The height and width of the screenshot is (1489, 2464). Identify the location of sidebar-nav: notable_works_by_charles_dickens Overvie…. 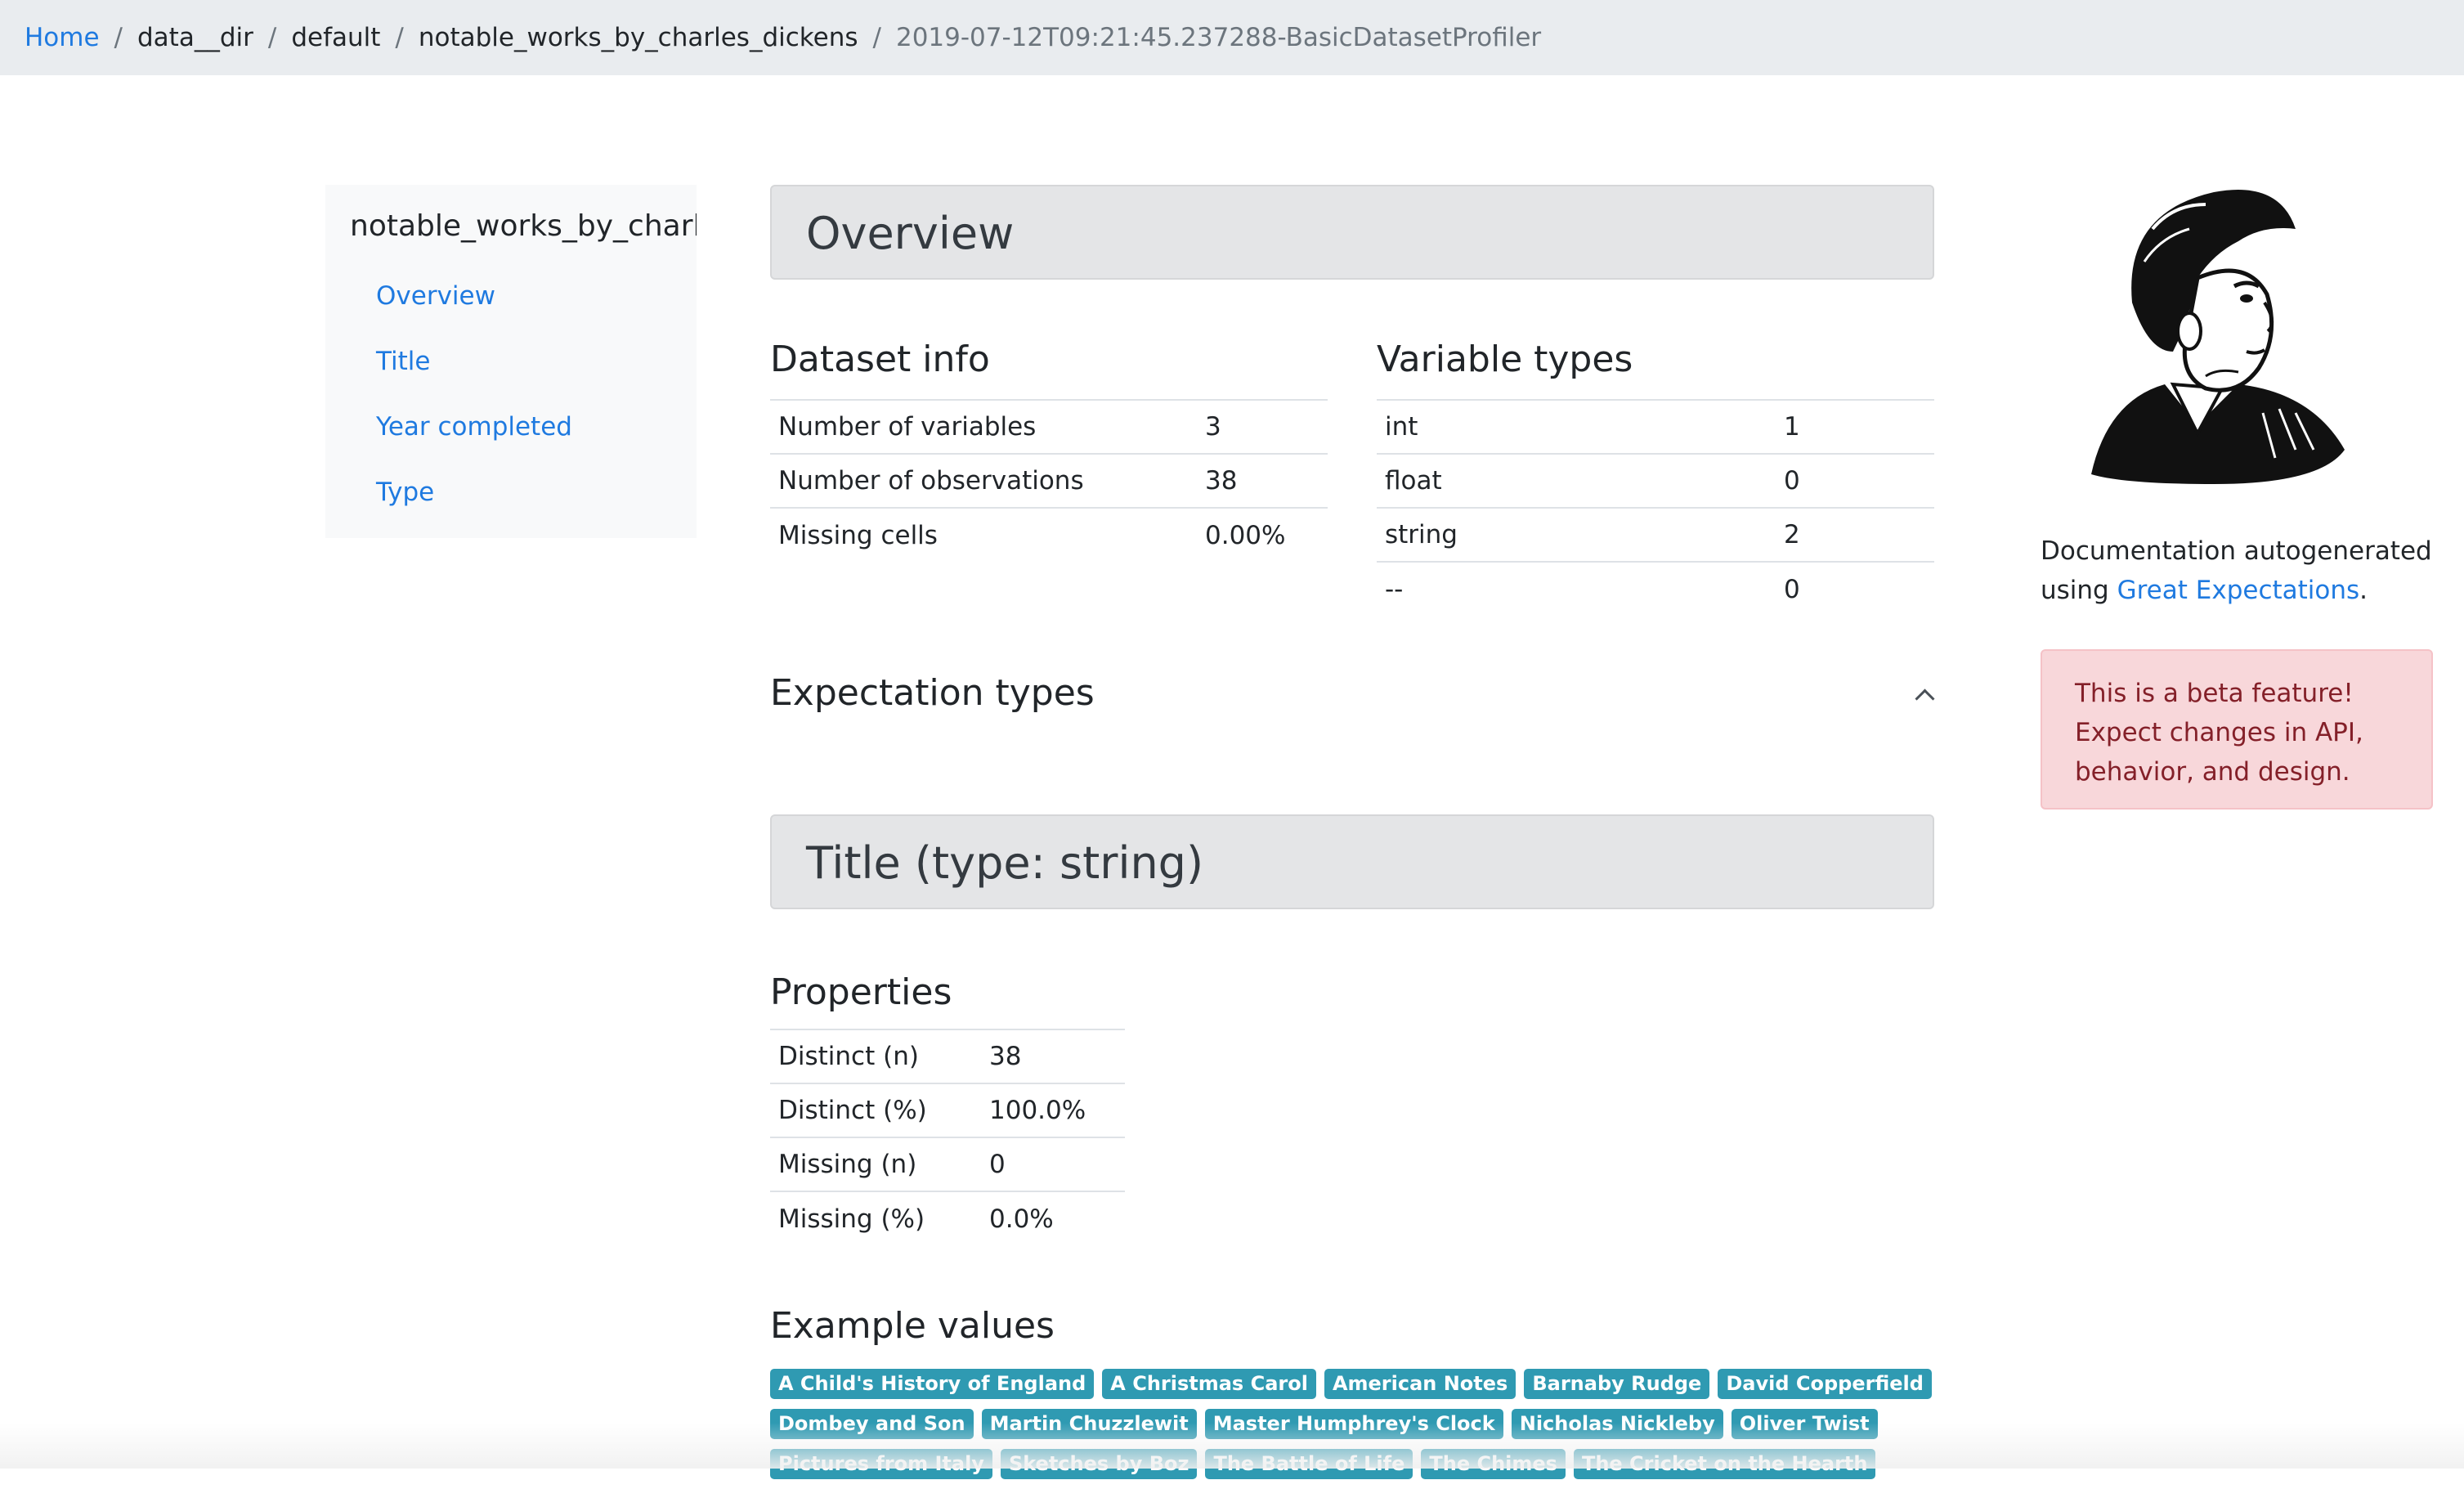
(511, 361).